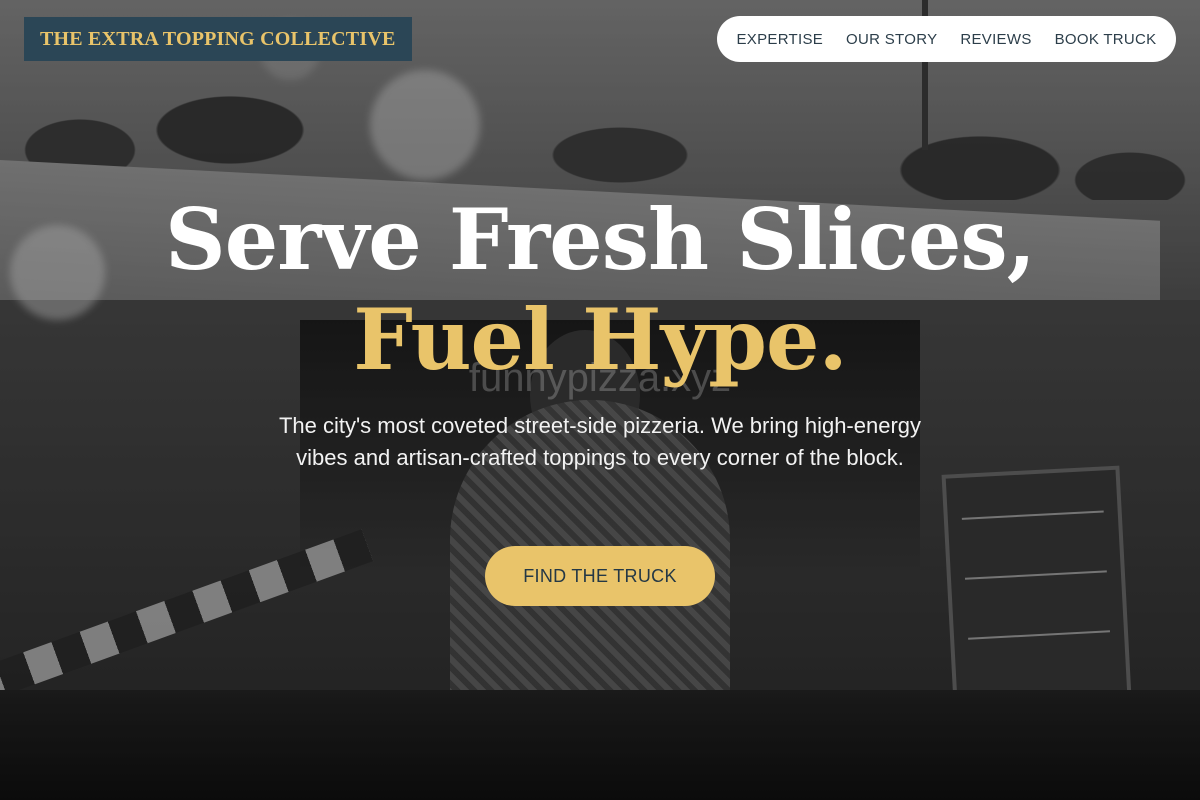 This screenshot has width=1200, height=800. I want to click on nav-link-our-story: OUR STORY, so click(891, 39).